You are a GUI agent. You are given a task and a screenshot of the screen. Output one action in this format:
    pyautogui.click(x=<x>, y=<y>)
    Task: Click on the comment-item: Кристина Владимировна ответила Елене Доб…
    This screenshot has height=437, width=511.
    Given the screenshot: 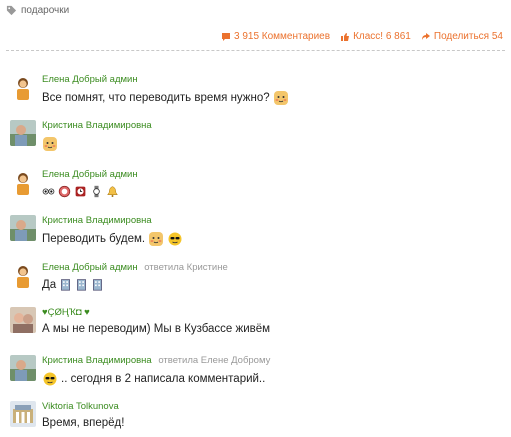 What is the action you would take?
    pyautogui.click(x=255, y=371)
    